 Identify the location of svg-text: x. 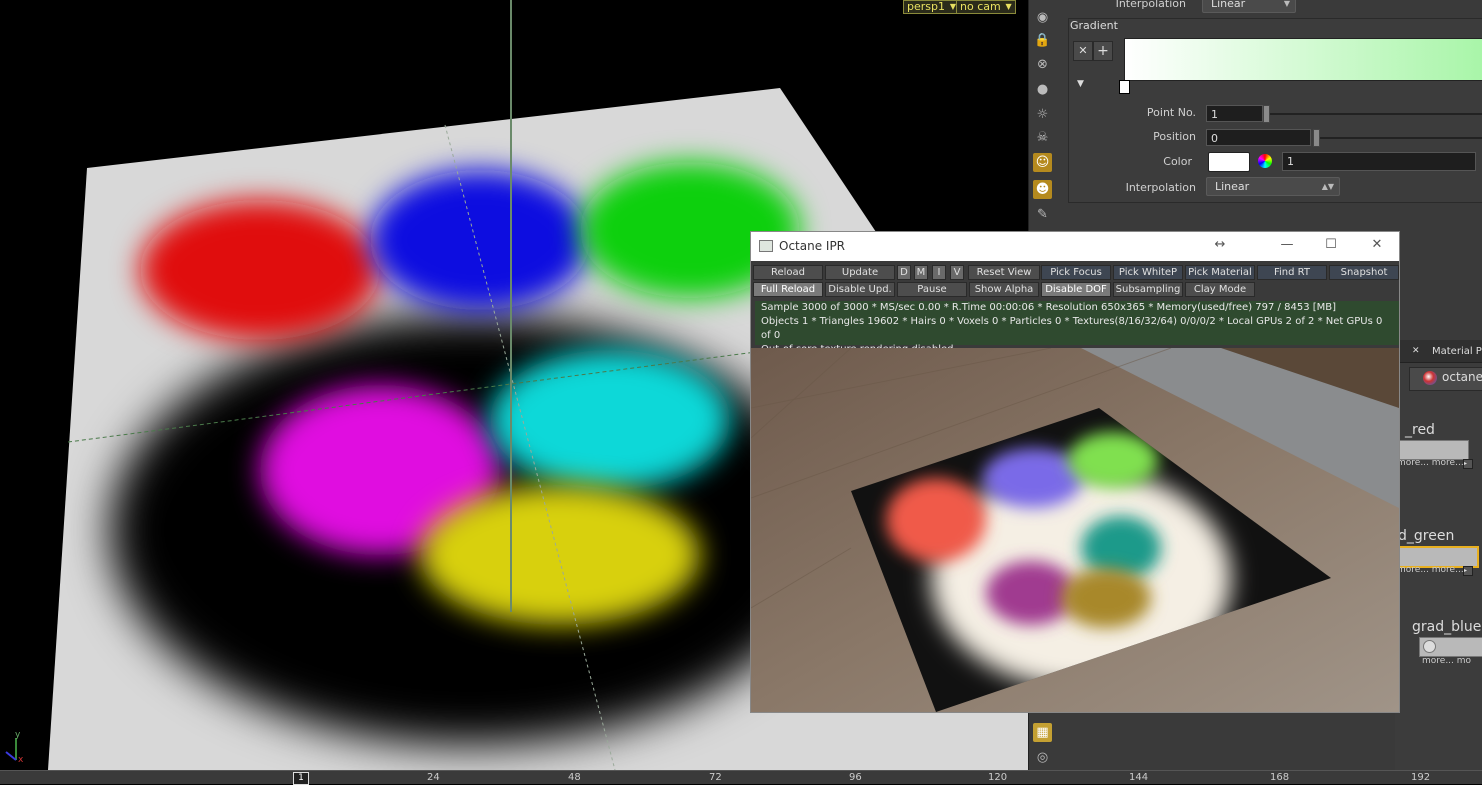
(21, 760).